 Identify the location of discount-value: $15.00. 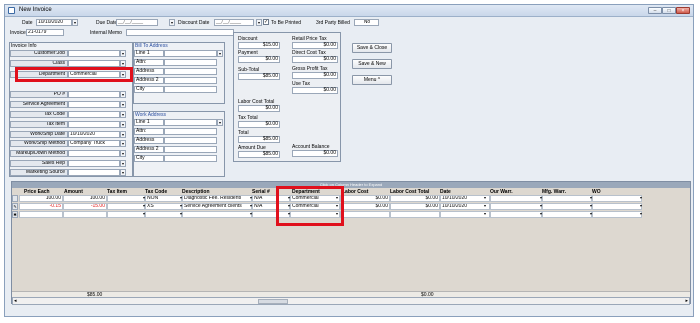
(259, 45).